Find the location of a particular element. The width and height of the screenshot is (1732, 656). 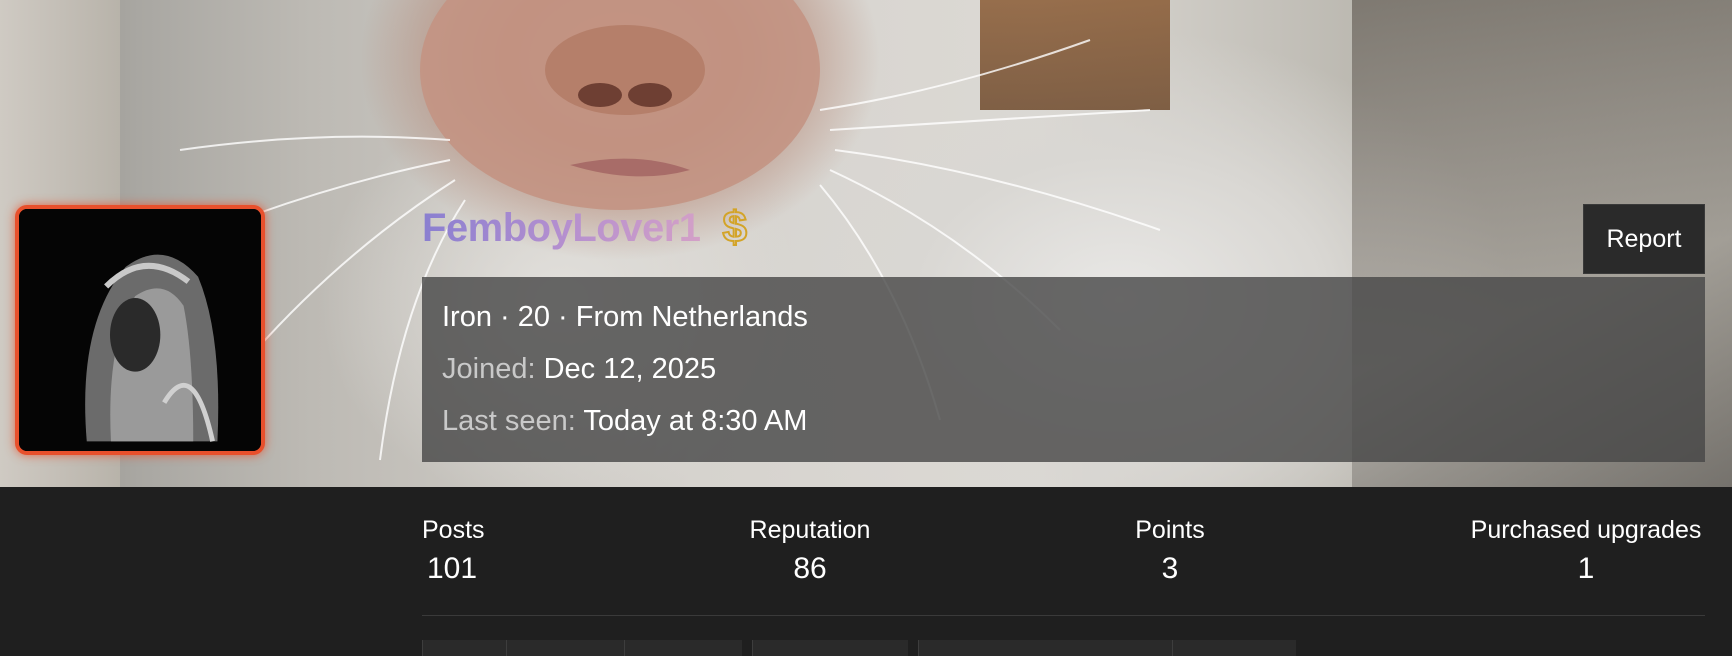

profile-summary: Iron · 20 · From Netherlands is located at coordinates (625, 317).